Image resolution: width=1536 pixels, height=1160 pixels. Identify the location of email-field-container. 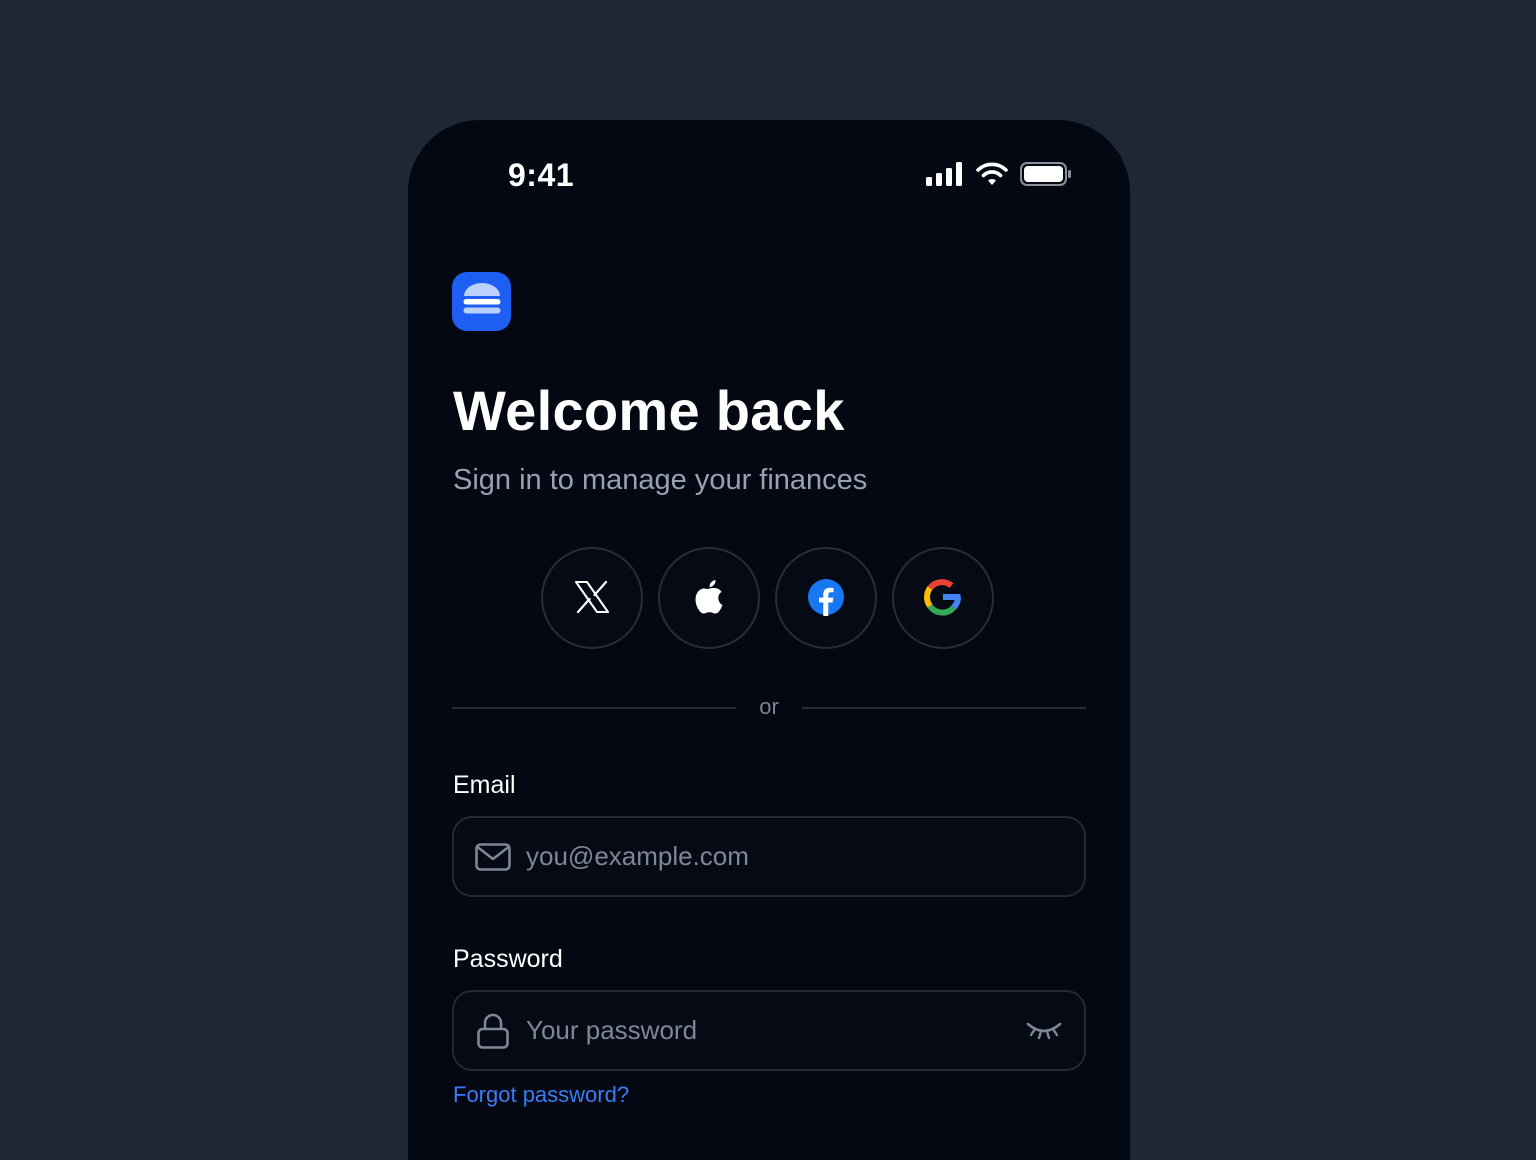
(769, 856).